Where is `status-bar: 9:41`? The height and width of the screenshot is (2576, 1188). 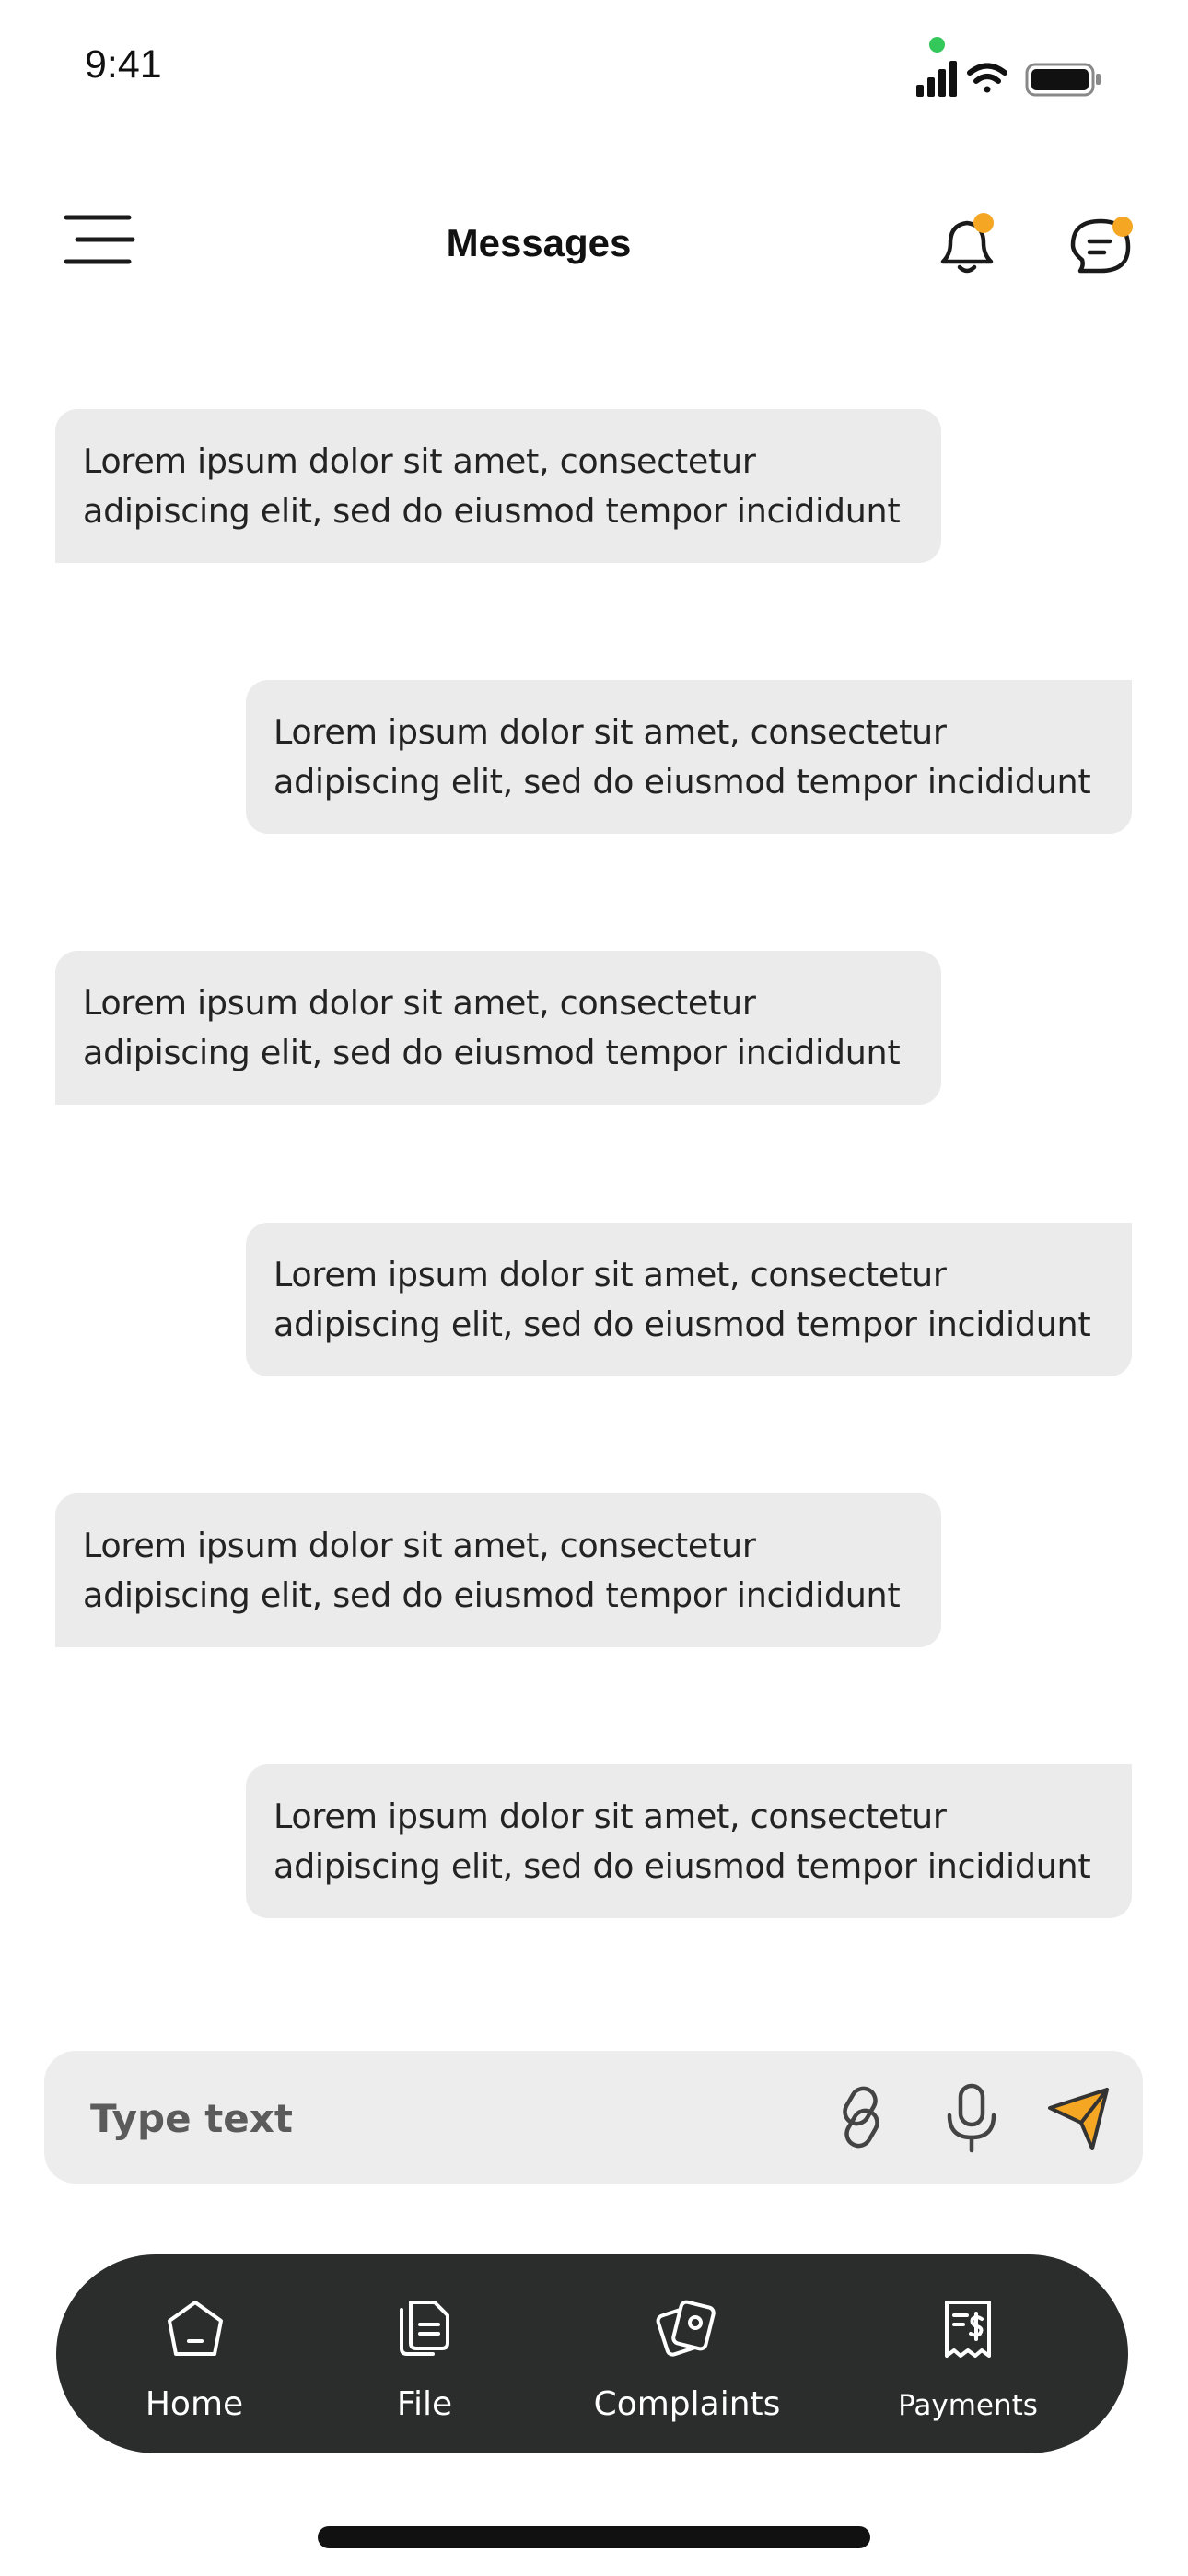
status-bar: 9:41 is located at coordinates (594, 69).